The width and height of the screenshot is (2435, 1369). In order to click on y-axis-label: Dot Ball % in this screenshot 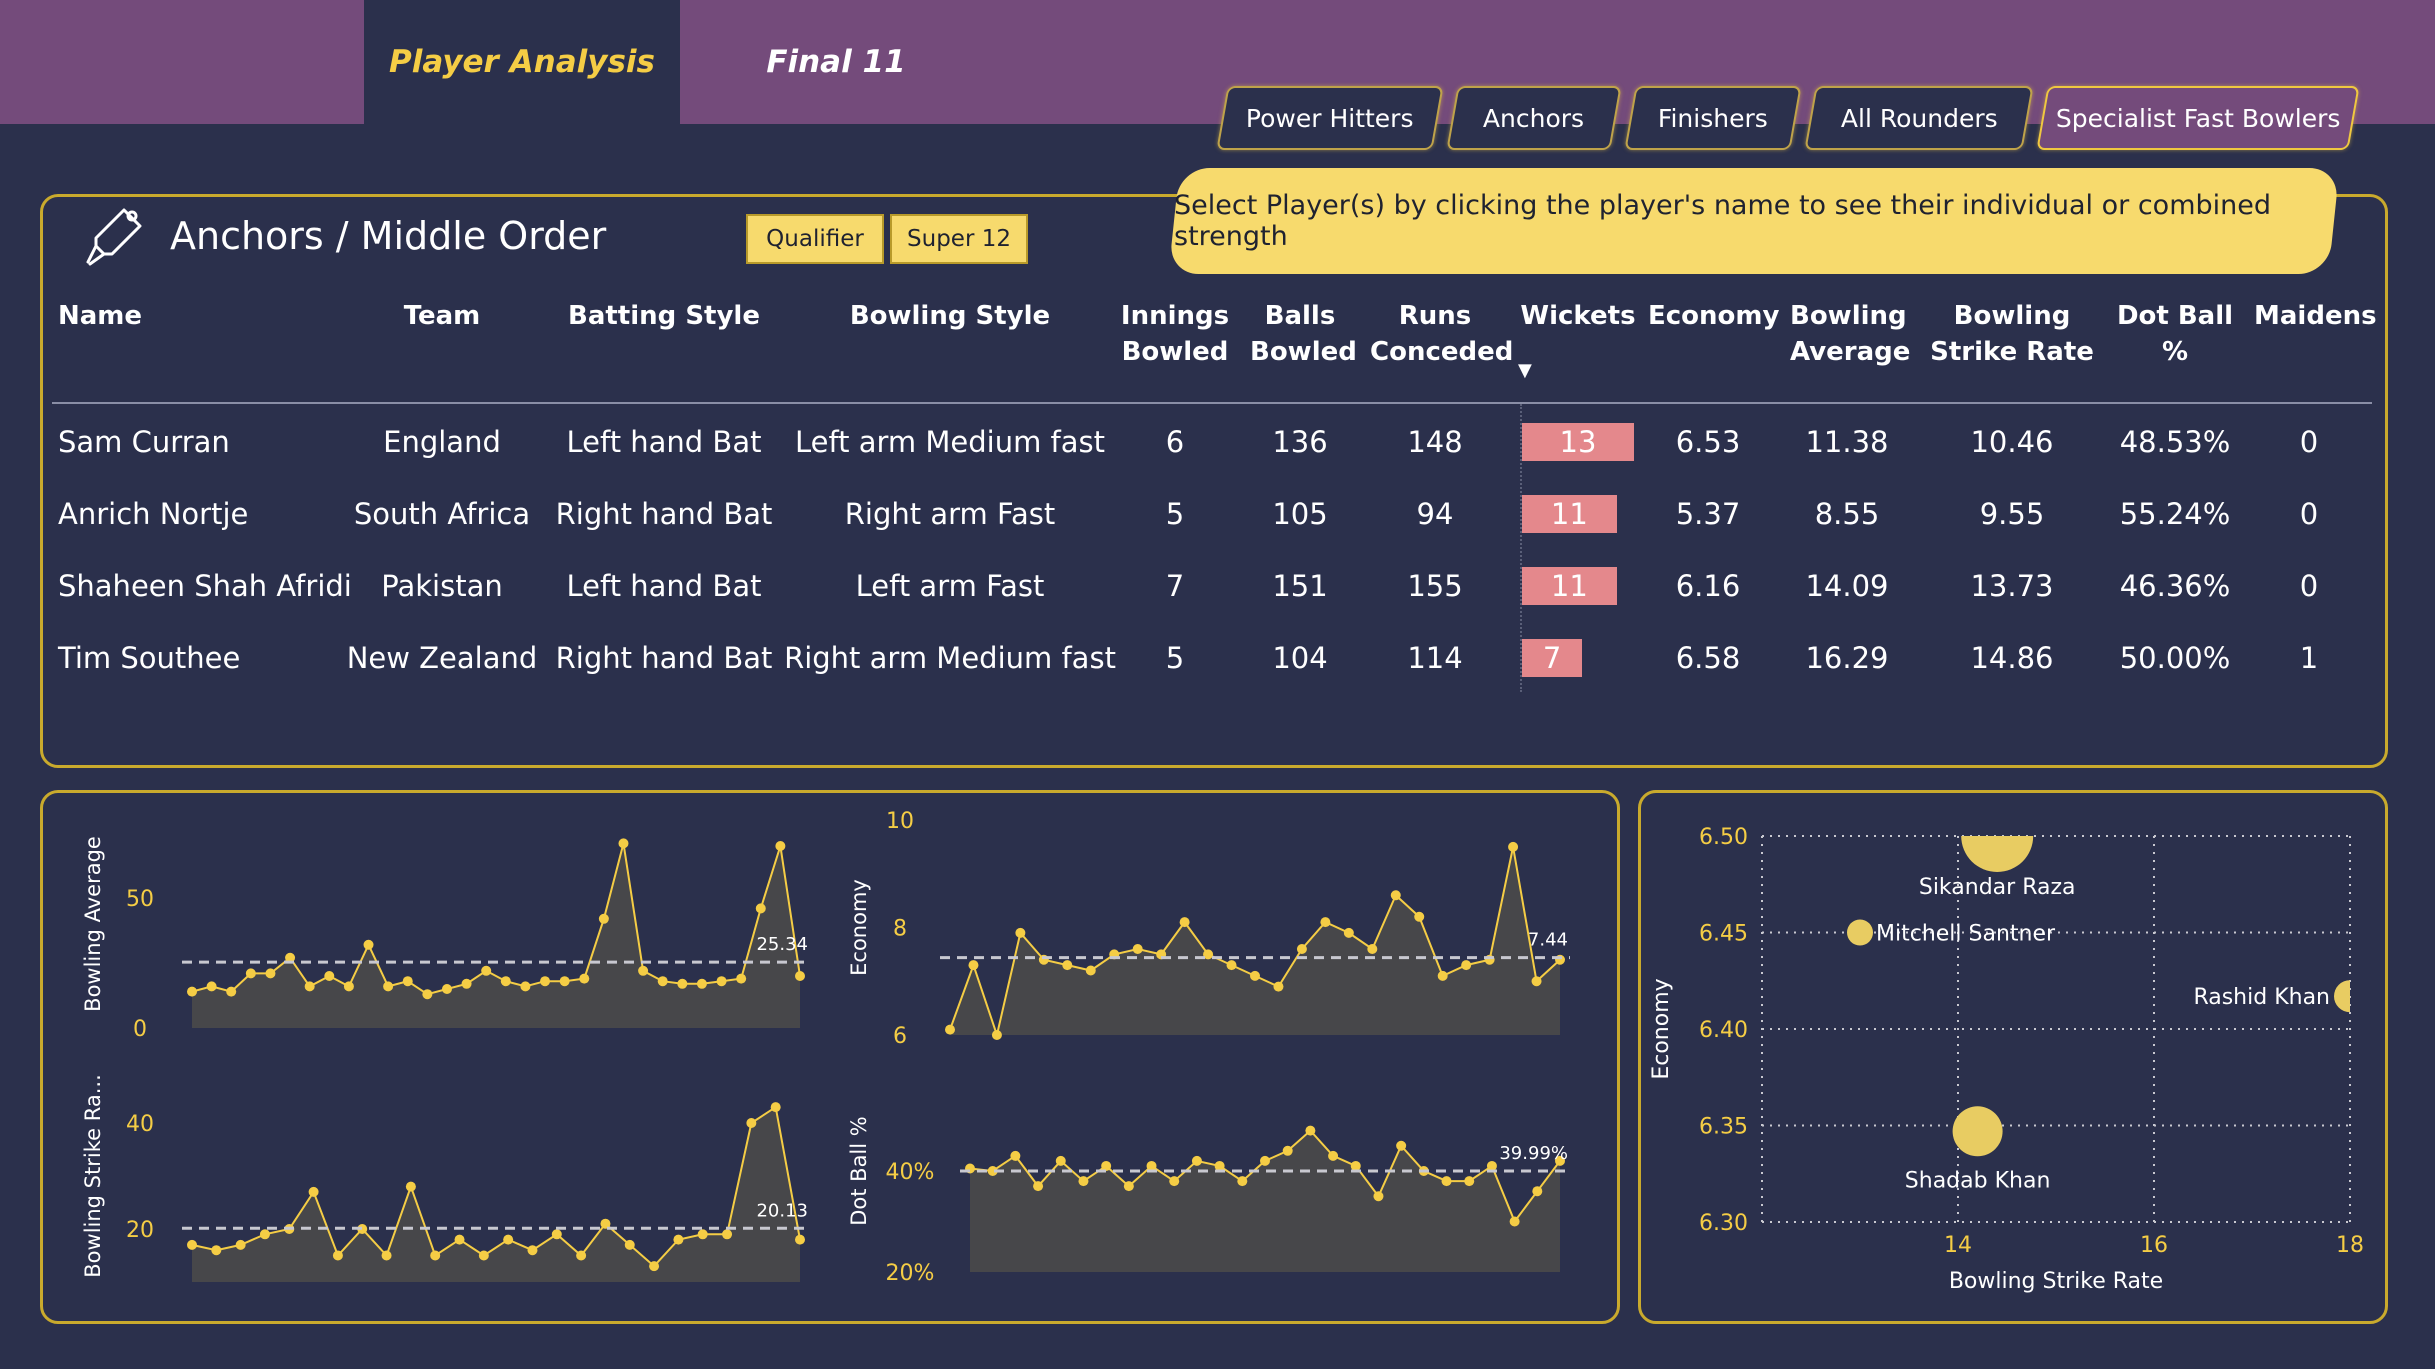, I will do `click(859, 1171)`.